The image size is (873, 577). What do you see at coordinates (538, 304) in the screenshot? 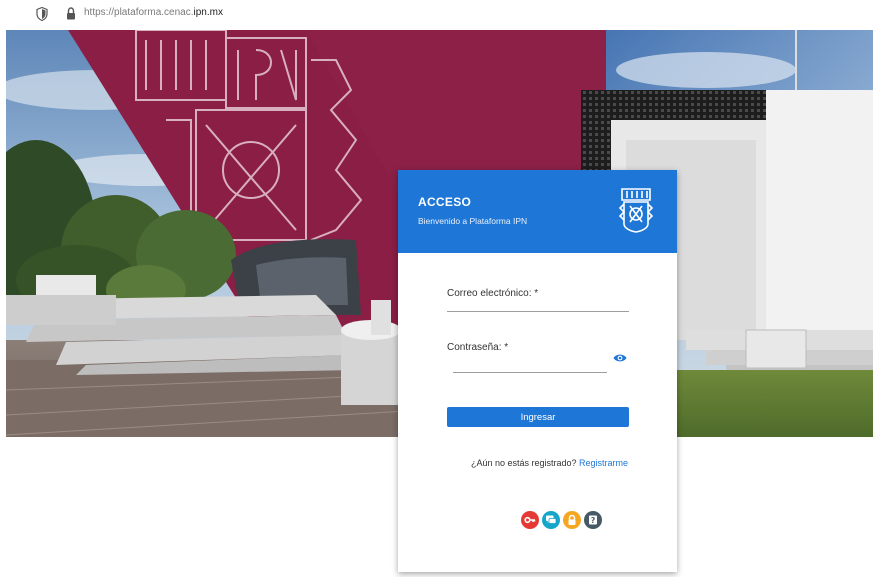
I see `email-field` at bounding box center [538, 304].